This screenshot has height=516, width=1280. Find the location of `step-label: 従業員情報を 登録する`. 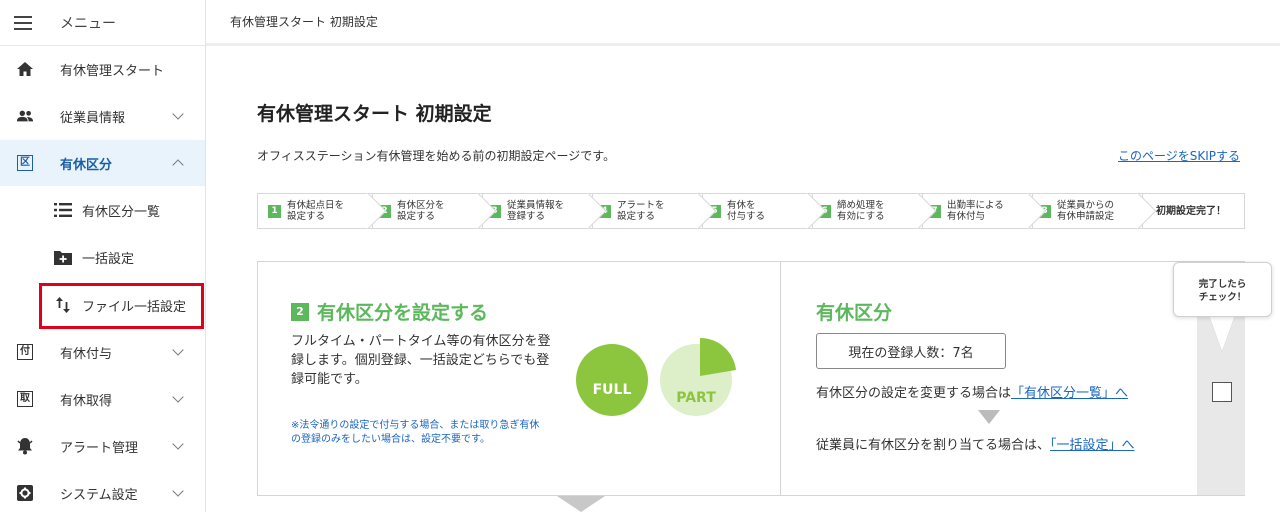

step-label: 従業員情報を 登録する is located at coordinates (536, 211).